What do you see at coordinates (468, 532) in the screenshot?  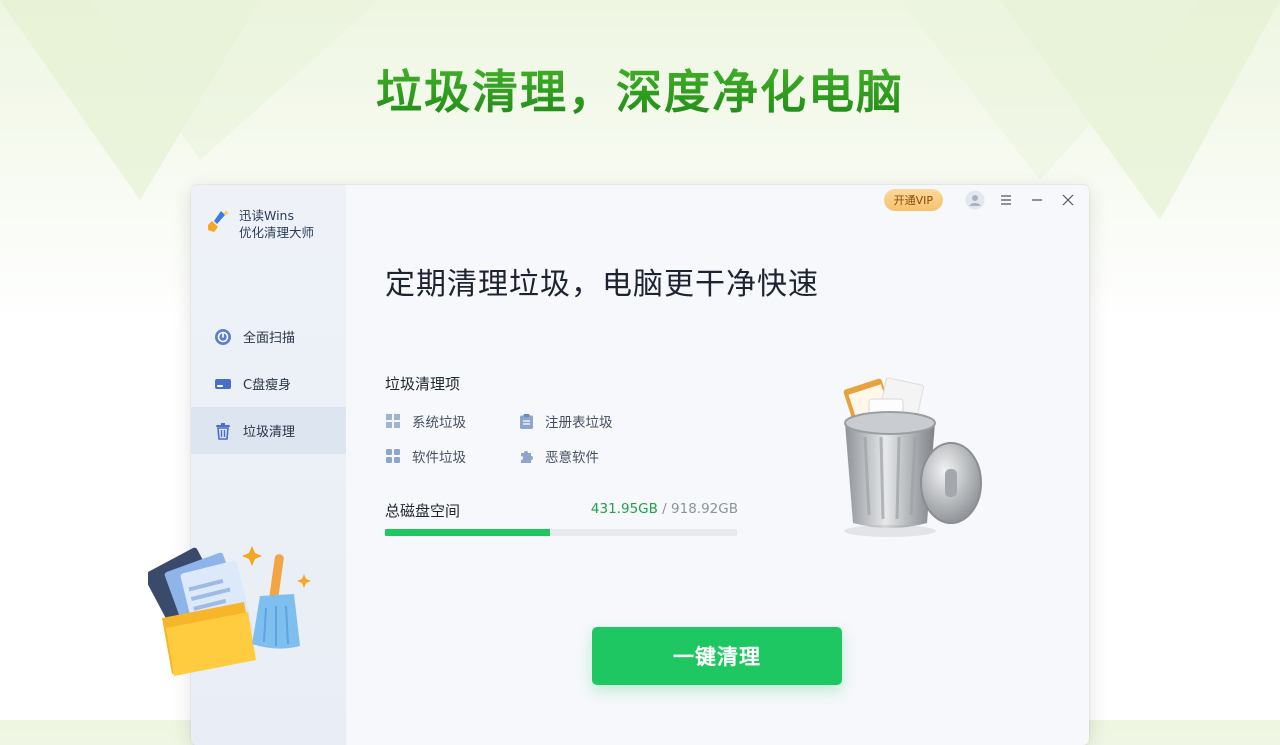 I see `disk-usage-progress-fill` at bounding box center [468, 532].